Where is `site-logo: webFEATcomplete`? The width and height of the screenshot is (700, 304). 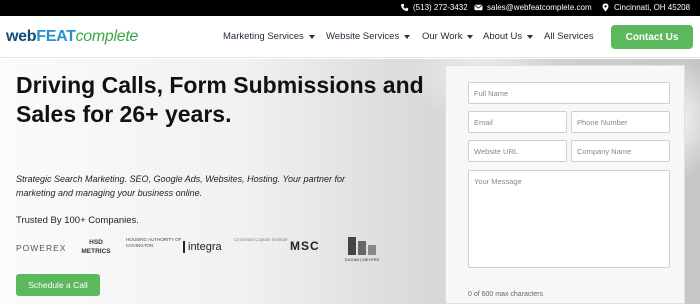
site-logo: webFEATcomplete is located at coordinates (72, 37).